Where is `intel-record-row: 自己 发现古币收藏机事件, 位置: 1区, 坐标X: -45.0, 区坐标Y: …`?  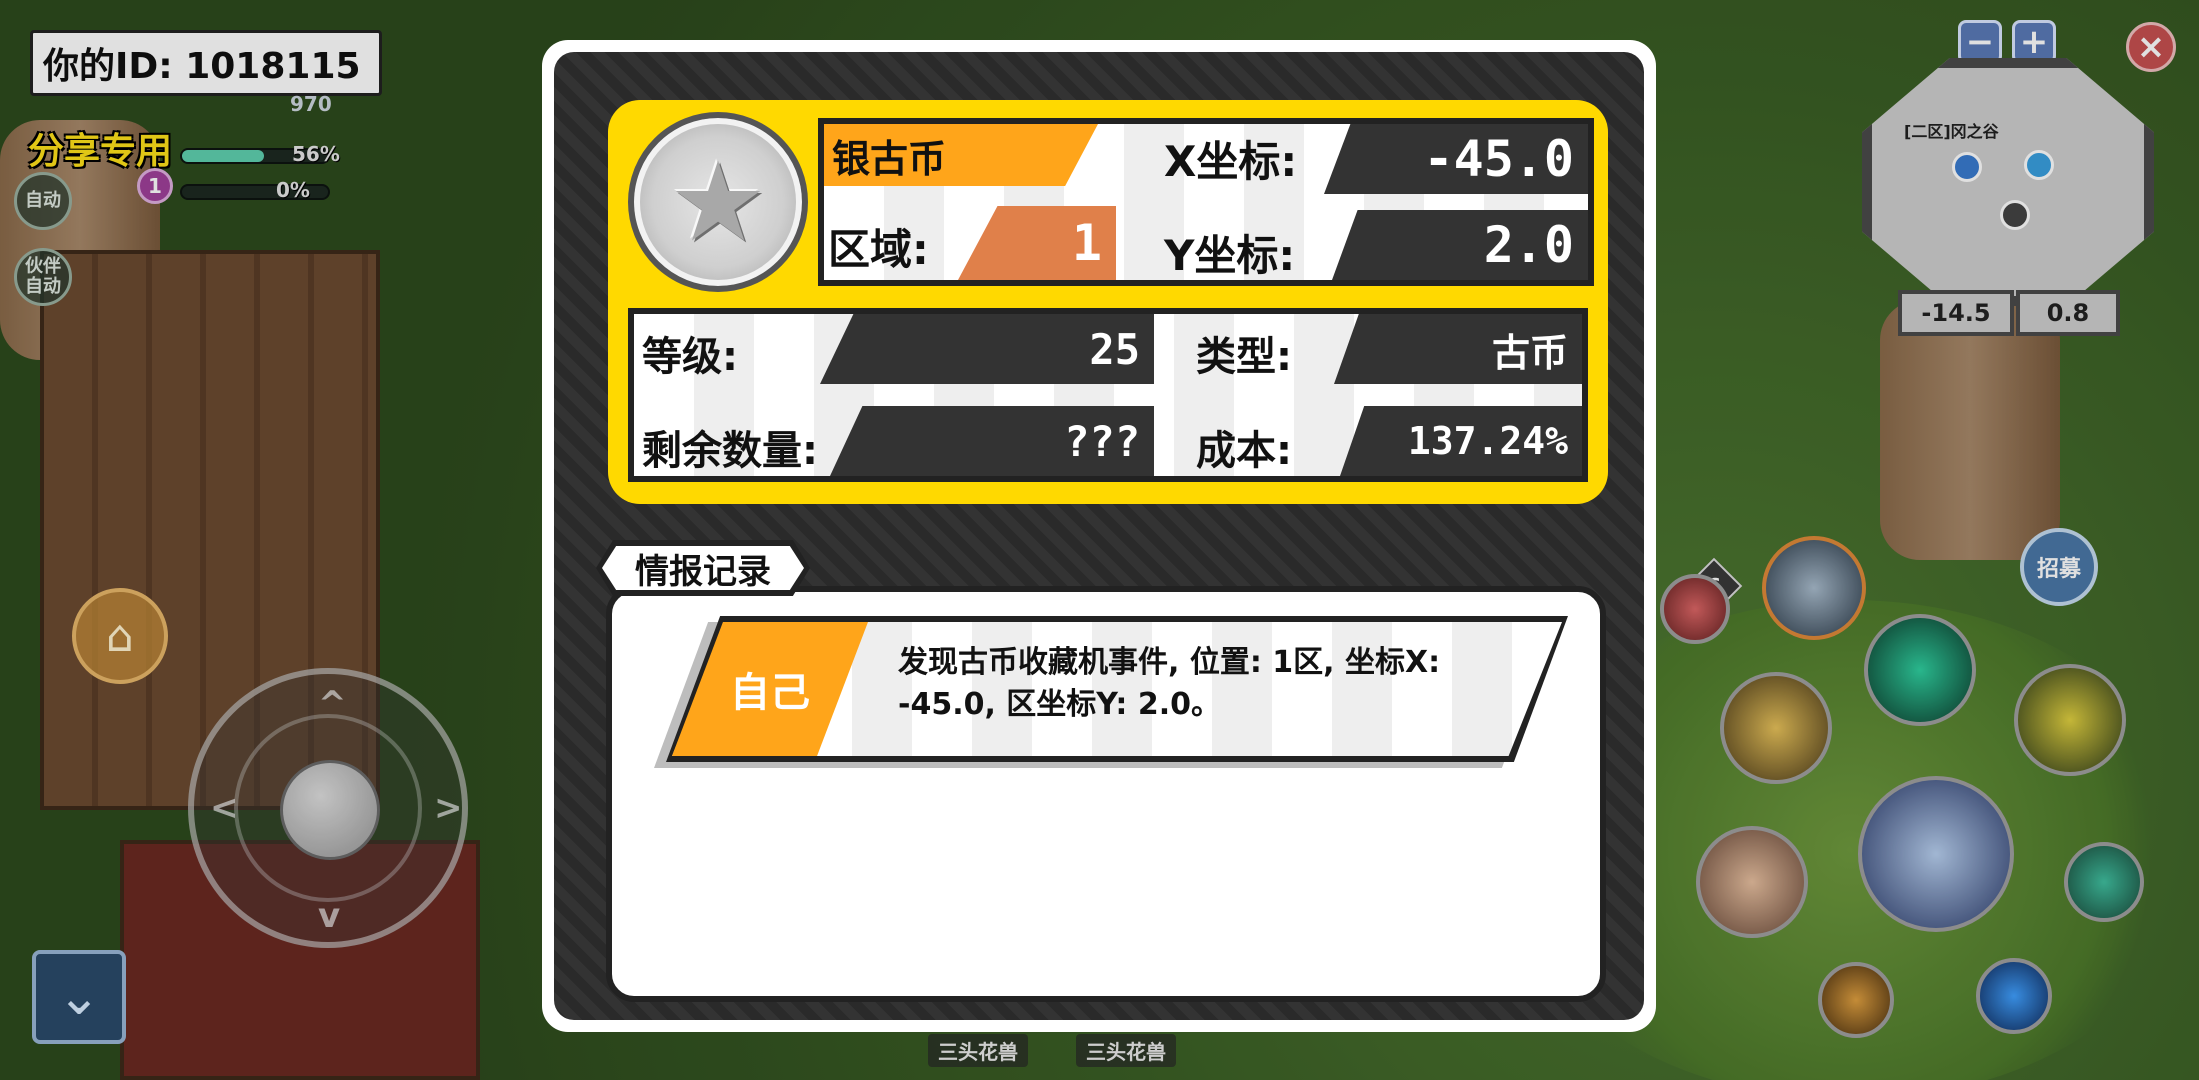
intel-record-row: 自己 发现古币收藏机事件, 位置: 1区, 坐标X: -45.0, 区坐标Y: … is located at coordinates (1111, 692).